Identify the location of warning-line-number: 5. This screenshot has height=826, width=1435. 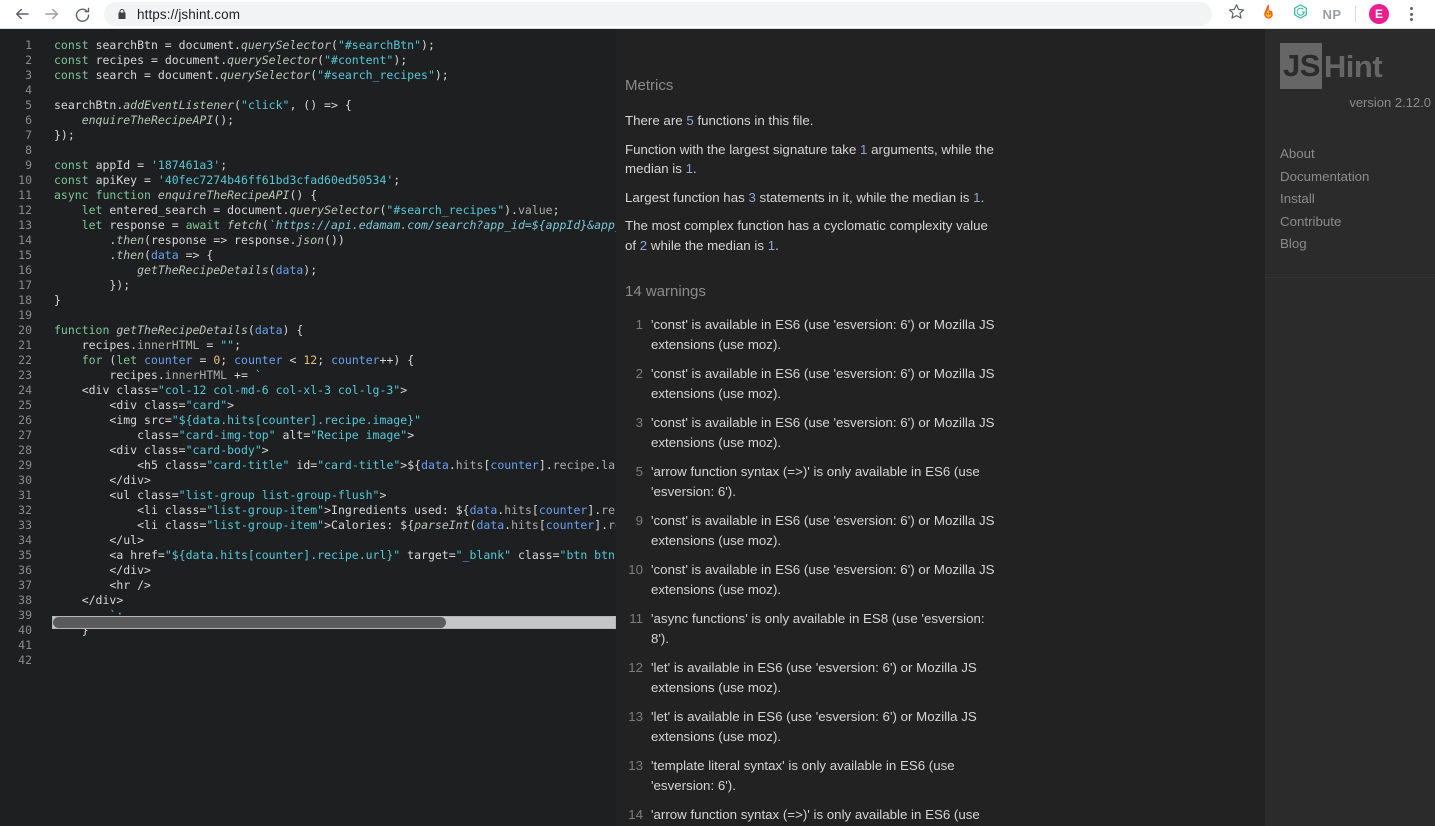
(639, 471).